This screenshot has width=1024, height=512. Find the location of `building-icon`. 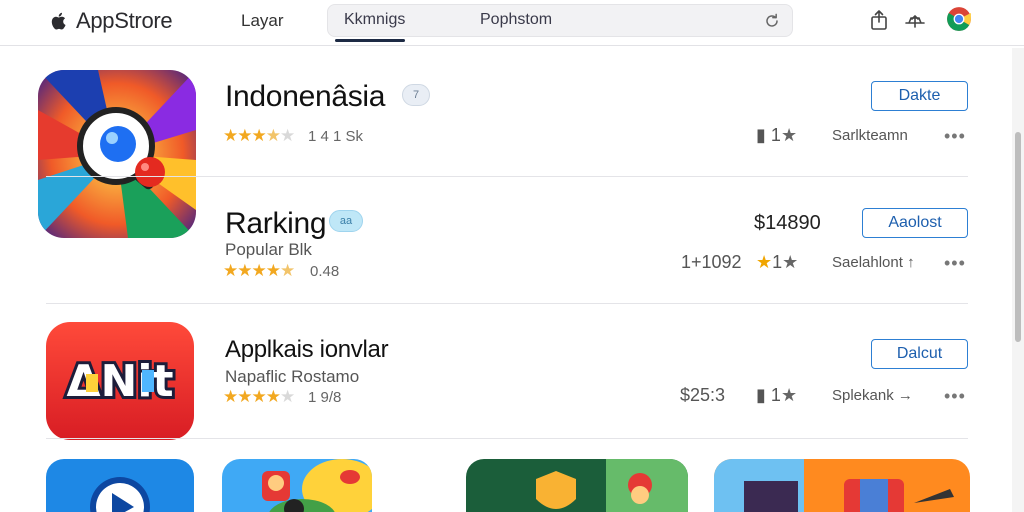

building-icon is located at coordinates (842, 485).